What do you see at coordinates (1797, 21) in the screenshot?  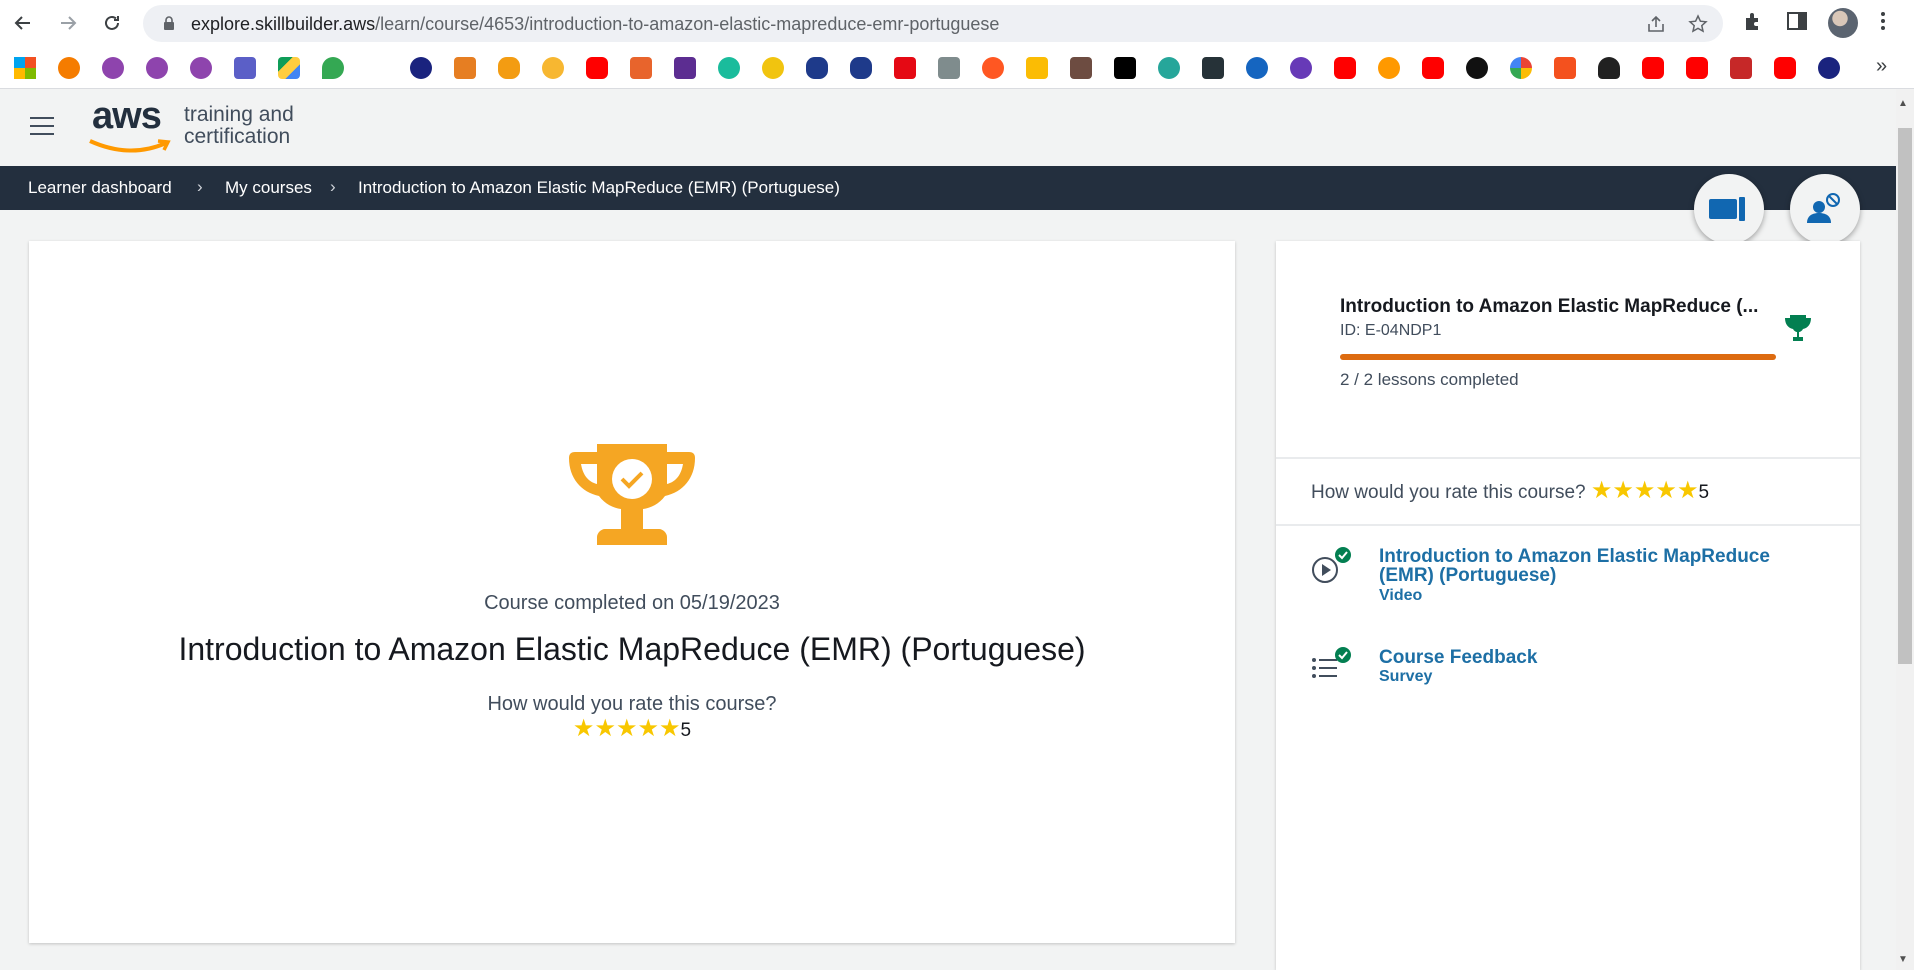 I see `side-panel-icon` at bounding box center [1797, 21].